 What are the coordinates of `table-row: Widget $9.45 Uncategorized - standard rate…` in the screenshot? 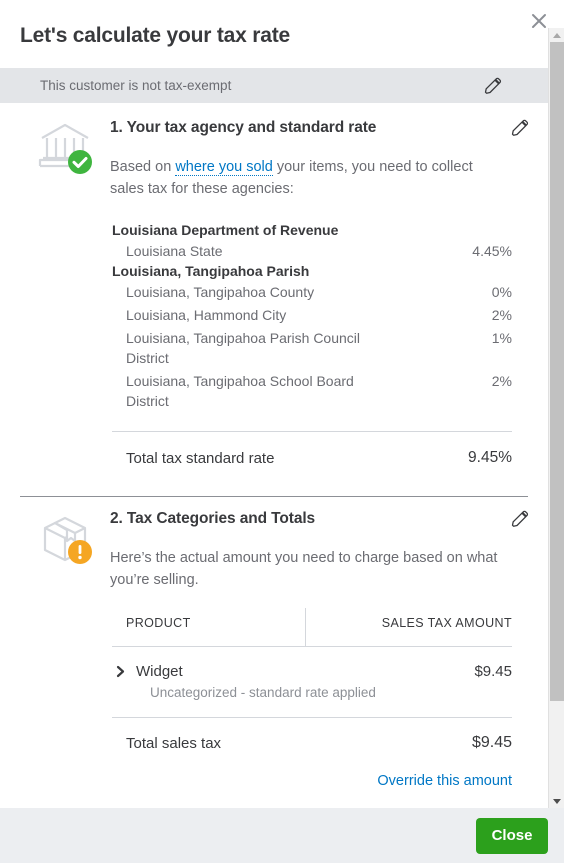 It's located at (312, 673).